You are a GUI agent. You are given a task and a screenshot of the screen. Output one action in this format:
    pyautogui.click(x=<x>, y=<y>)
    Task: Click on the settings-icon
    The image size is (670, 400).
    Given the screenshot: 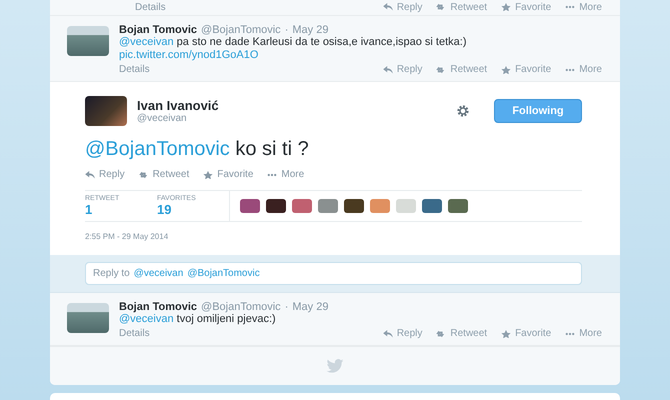 What is the action you would take?
    pyautogui.click(x=463, y=111)
    